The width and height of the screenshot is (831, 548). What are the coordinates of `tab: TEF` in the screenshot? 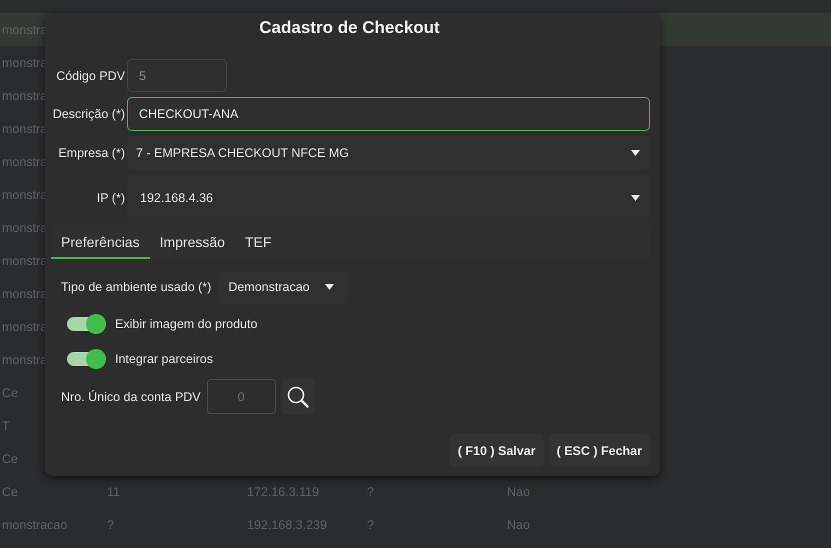 It's located at (258, 243).